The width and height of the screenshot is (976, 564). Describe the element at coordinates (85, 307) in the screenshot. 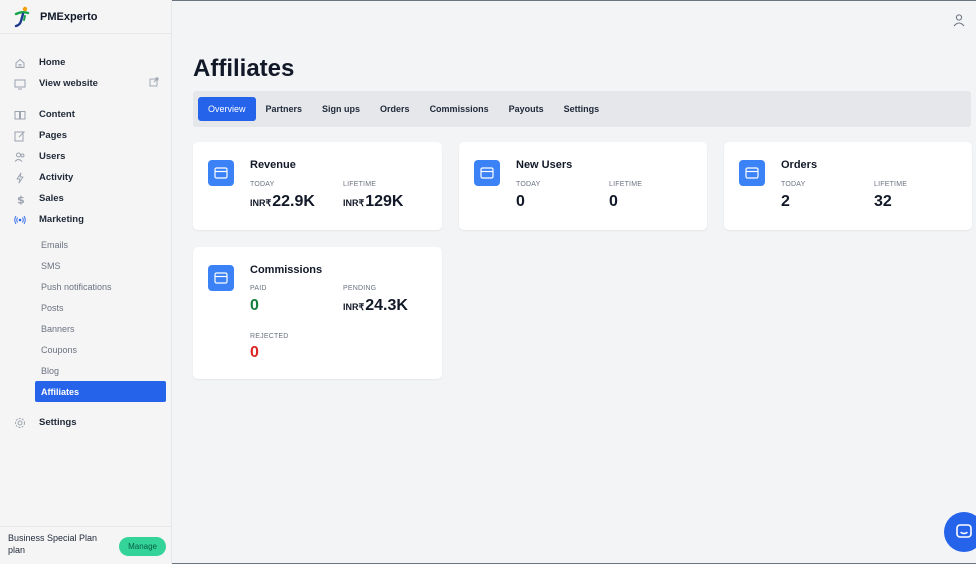

I see `sidebar-subitem-posts: Posts` at that location.